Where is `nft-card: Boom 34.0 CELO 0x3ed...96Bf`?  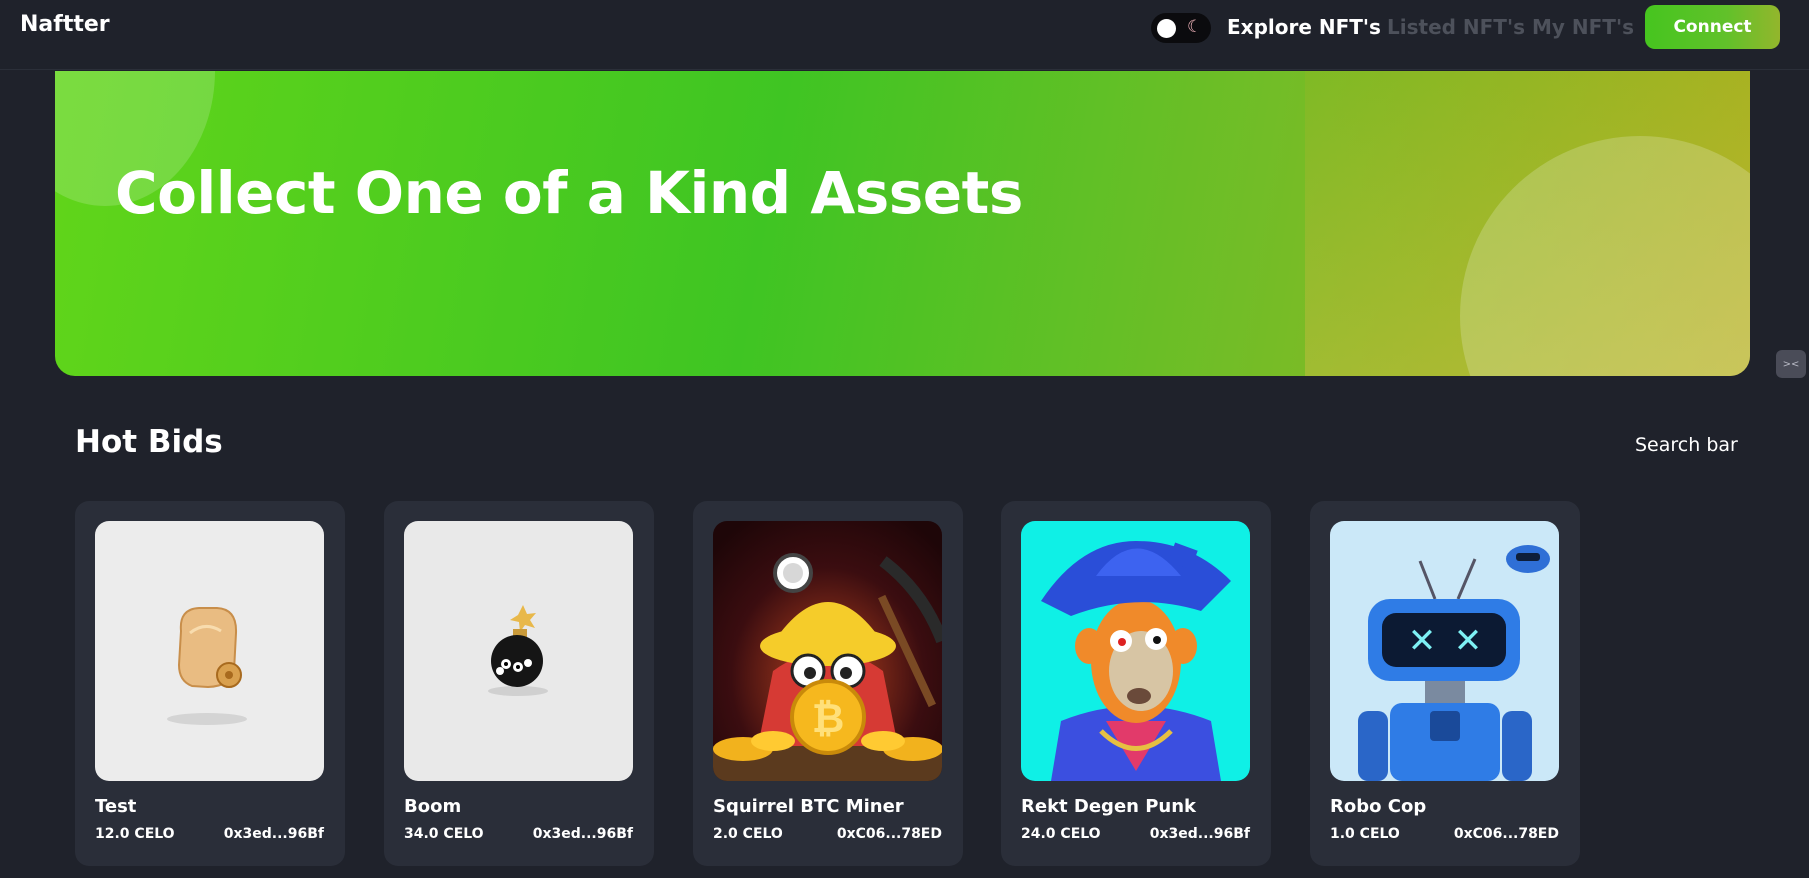
nft-card: Boom 34.0 CELO 0x3ed...96Bf is located at coordinates (519, 683).